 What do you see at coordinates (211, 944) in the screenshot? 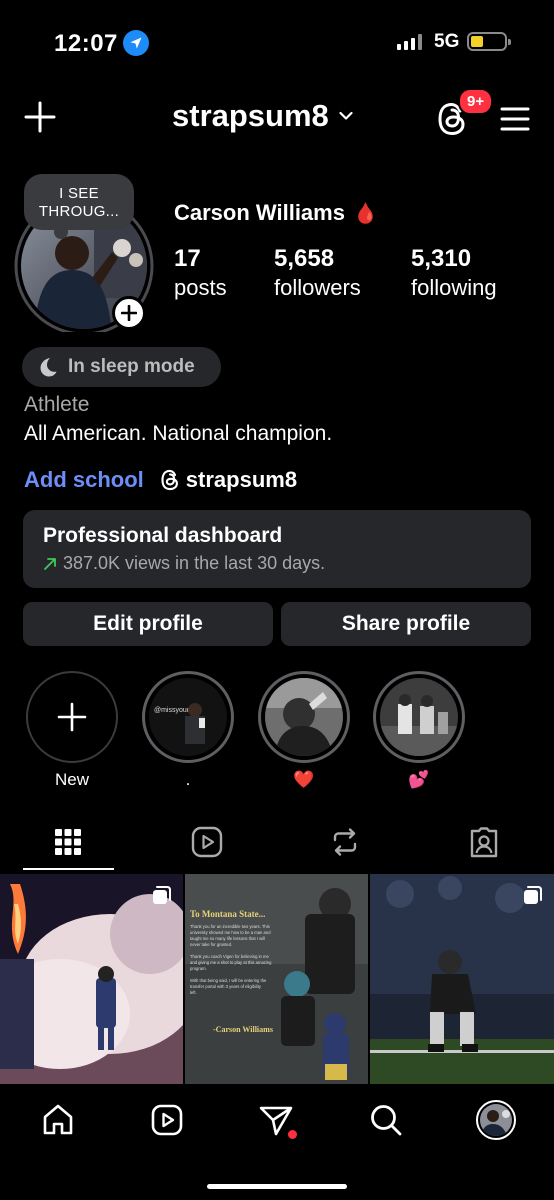
I see `post-letter-line: never take for granted.` at bounding box center [211, 944].